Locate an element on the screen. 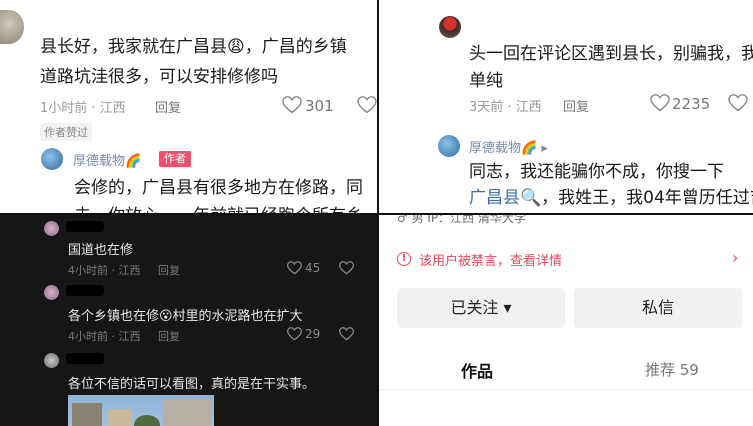 The height and width of the screenshot is (426, 753). profile-info-line: ♂ 男 IP：江西 清华大学 is located at coordinates (461, 220).